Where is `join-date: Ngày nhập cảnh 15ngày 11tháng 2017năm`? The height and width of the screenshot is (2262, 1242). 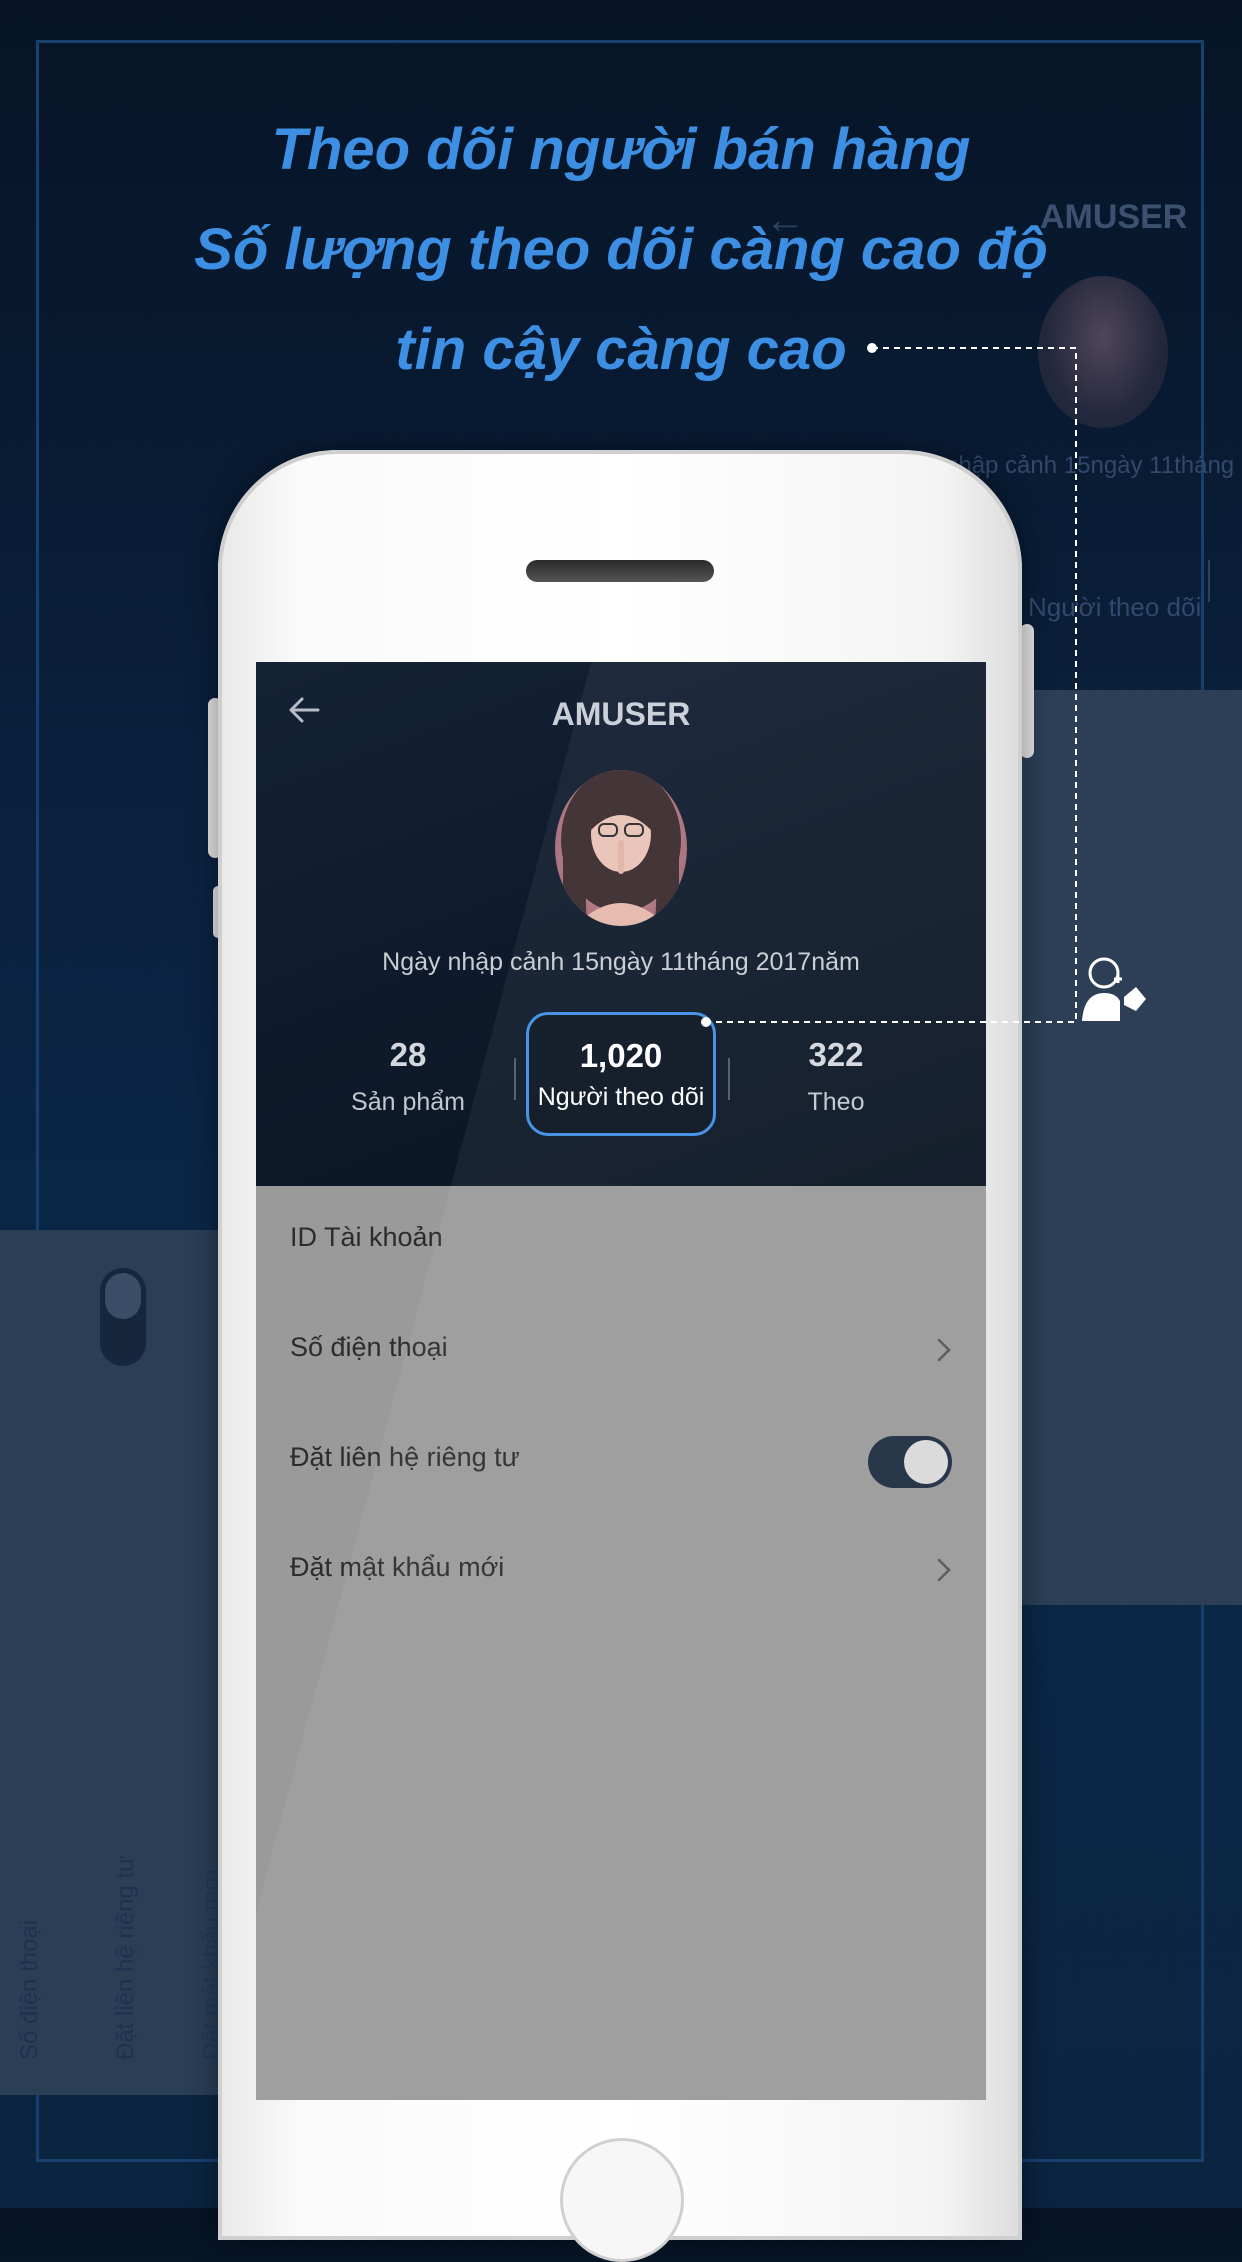
join-date: Ngày nhập cảnh 15ngày 11tháng 2017năm is located at coordinates (621, 962).